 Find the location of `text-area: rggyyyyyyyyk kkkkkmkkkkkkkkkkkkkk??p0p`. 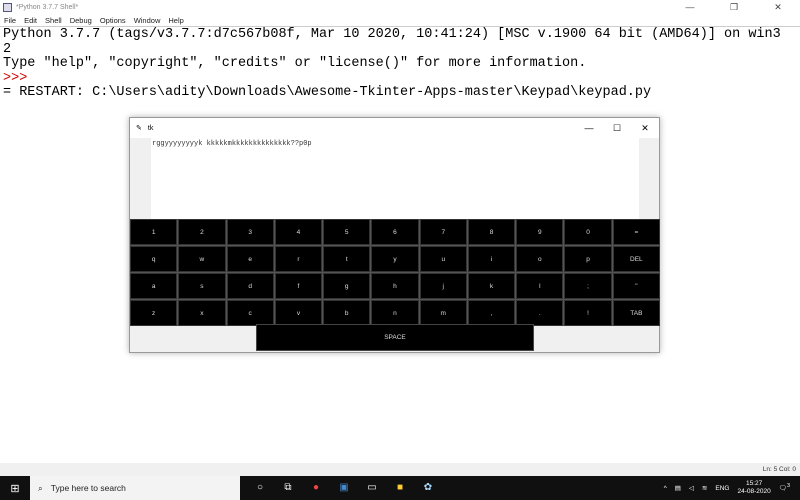

text-area: rggyyyyyyyyk kkkkkmkkkkkkkkkkkkkk??p0p is located at coordinates (395, 179).